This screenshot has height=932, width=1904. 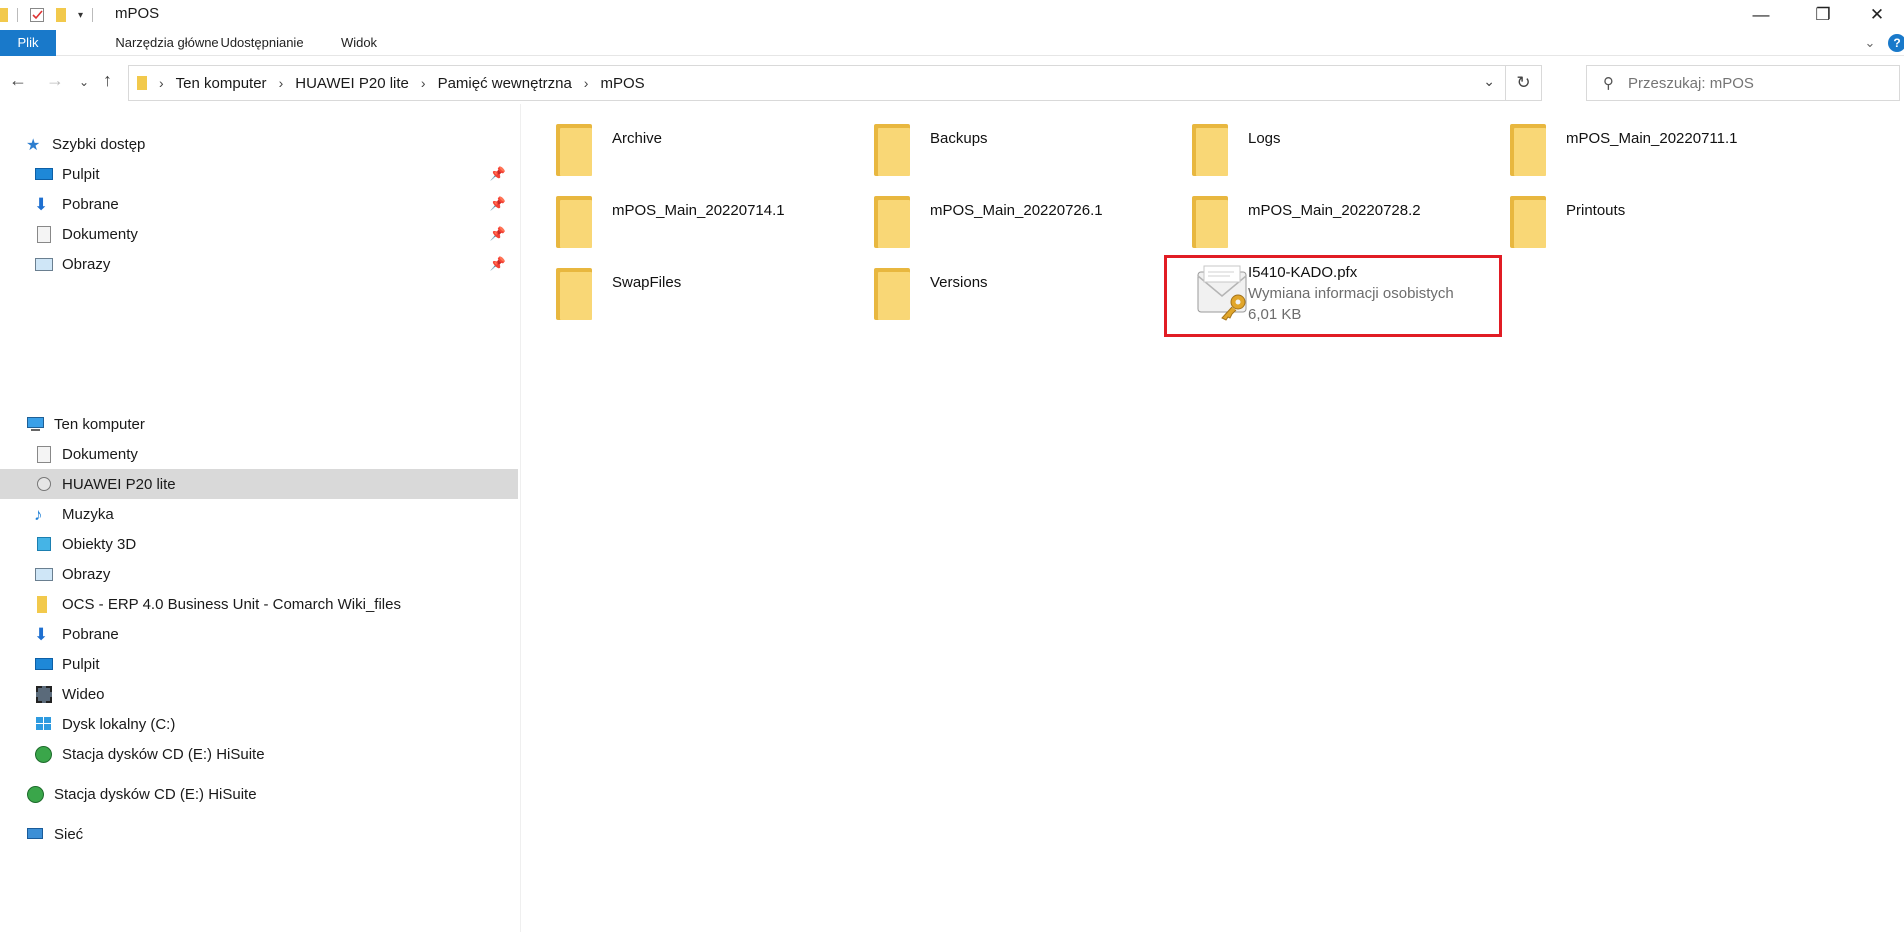 I want to click on nav-label: Szybki dostęp, so click(x=99, y=144).